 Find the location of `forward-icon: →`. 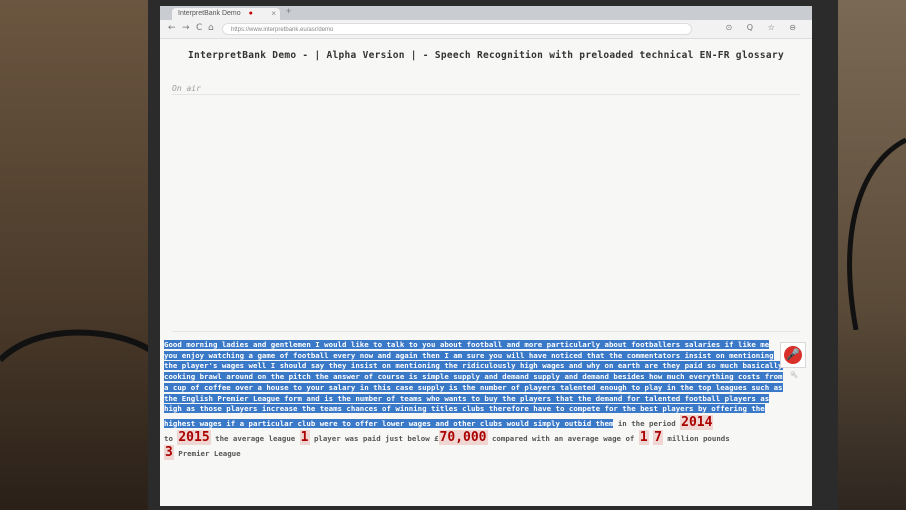

forward-icon: → is located at coordinates (186, 28).